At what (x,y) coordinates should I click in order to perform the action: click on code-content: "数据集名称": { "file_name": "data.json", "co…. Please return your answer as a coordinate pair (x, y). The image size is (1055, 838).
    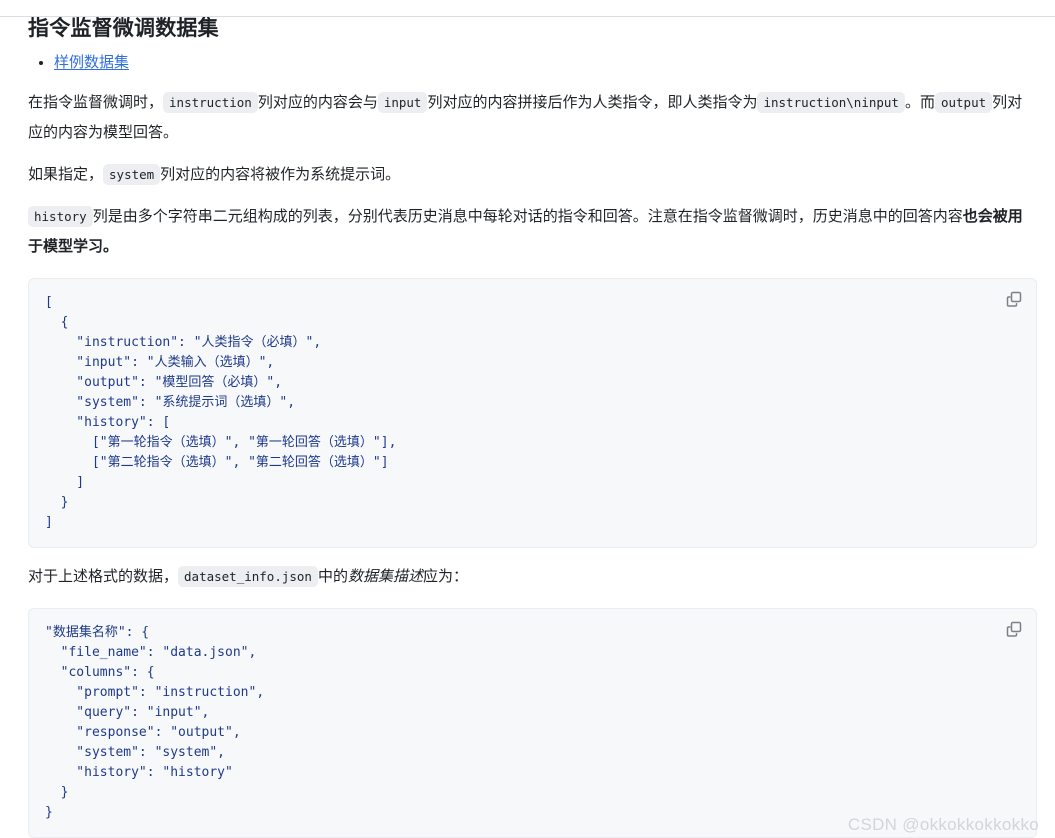
    Looking at the image, I should click on (155, 722).